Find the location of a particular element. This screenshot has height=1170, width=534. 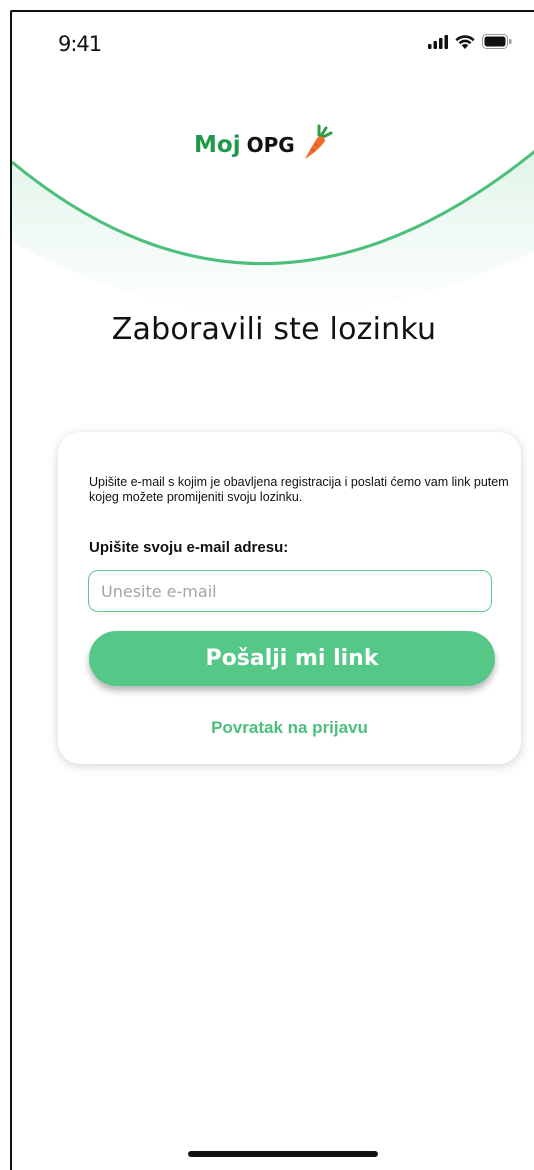

email-input is located at coordinates (290, 591).